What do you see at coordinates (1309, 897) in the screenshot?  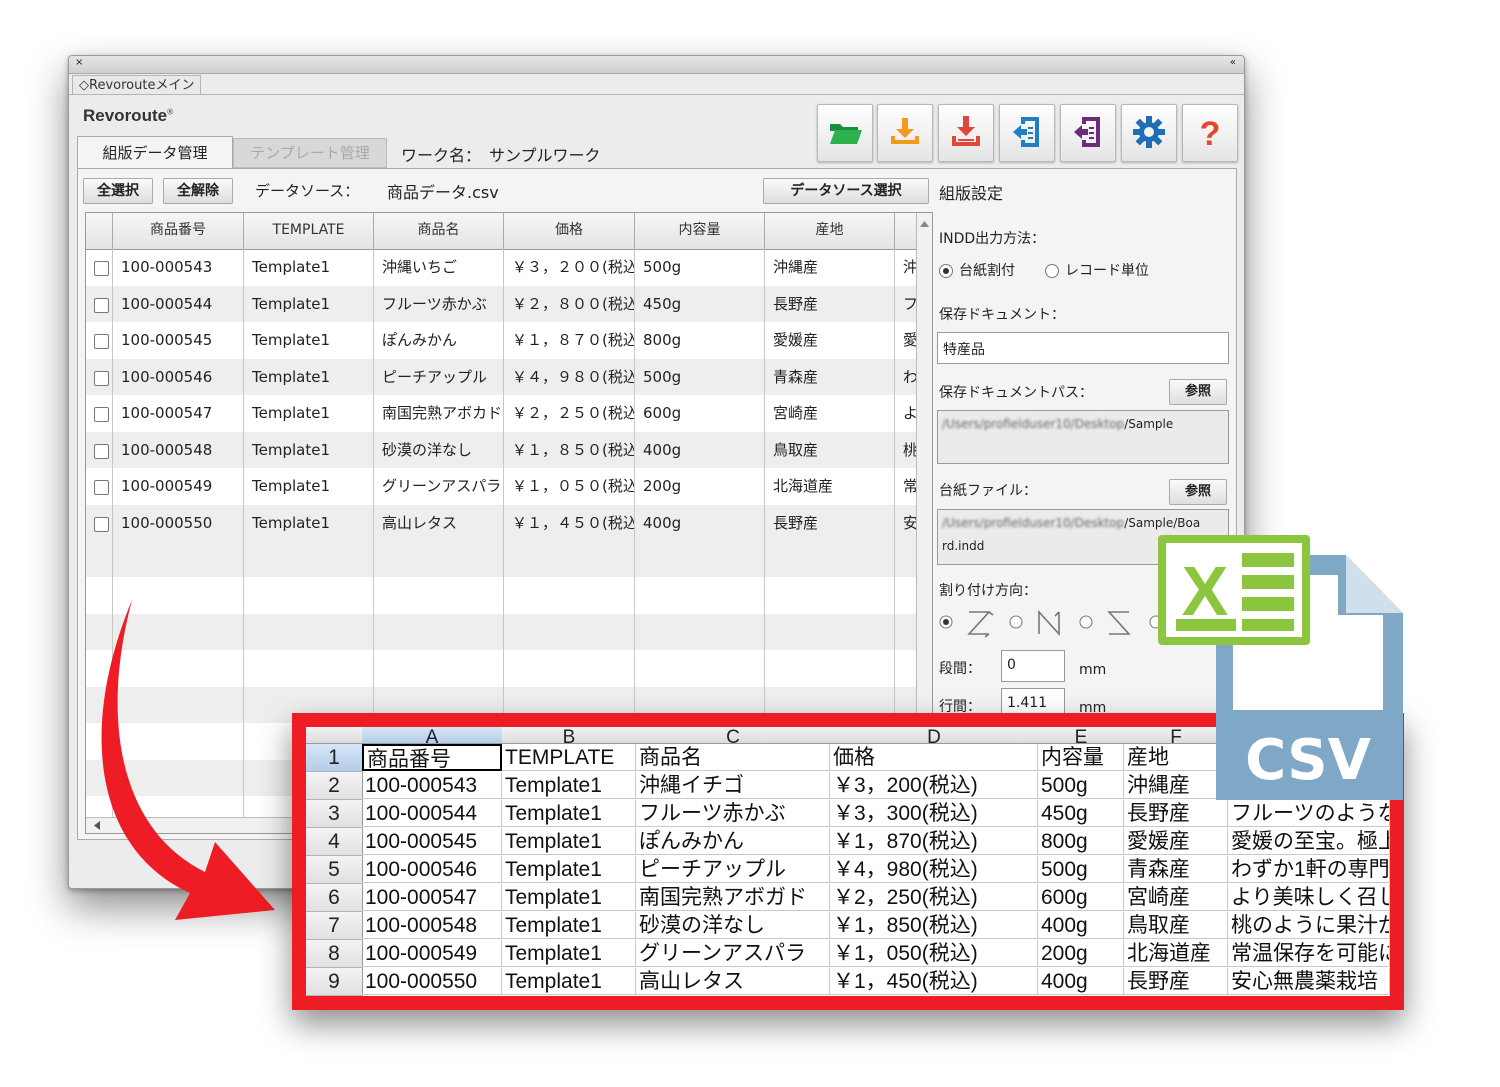 I see `sheet-cell: より美味しく召し` at bounding box center [1309, 897].